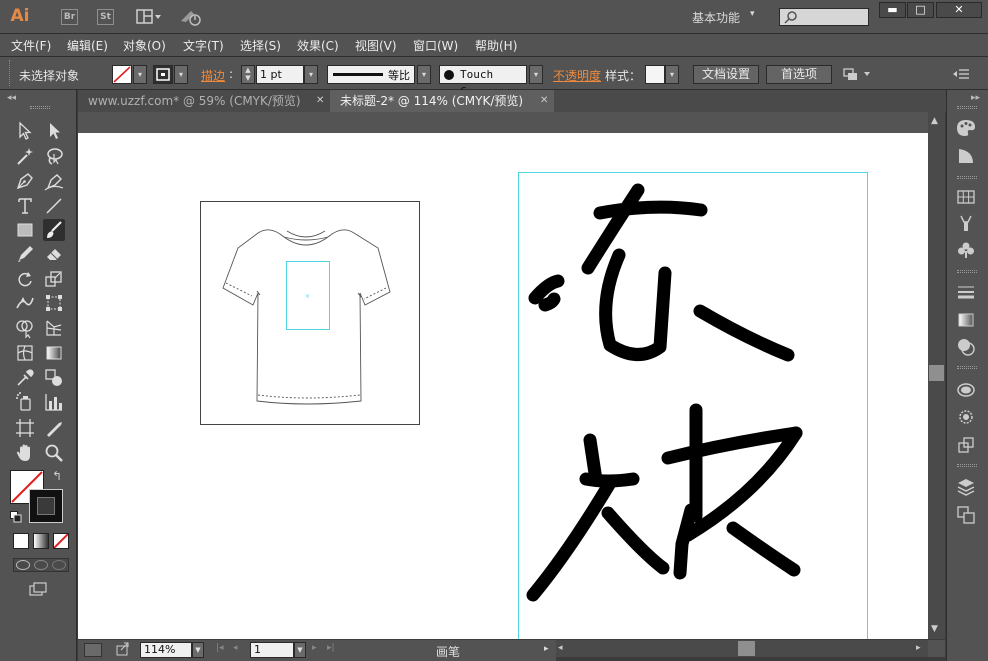 The height and width of the screenshot is (661, 988). What do you see at coordinates (54, 428) in the screenshot?
I see `slice-tool` at bounding box center [54, 428].